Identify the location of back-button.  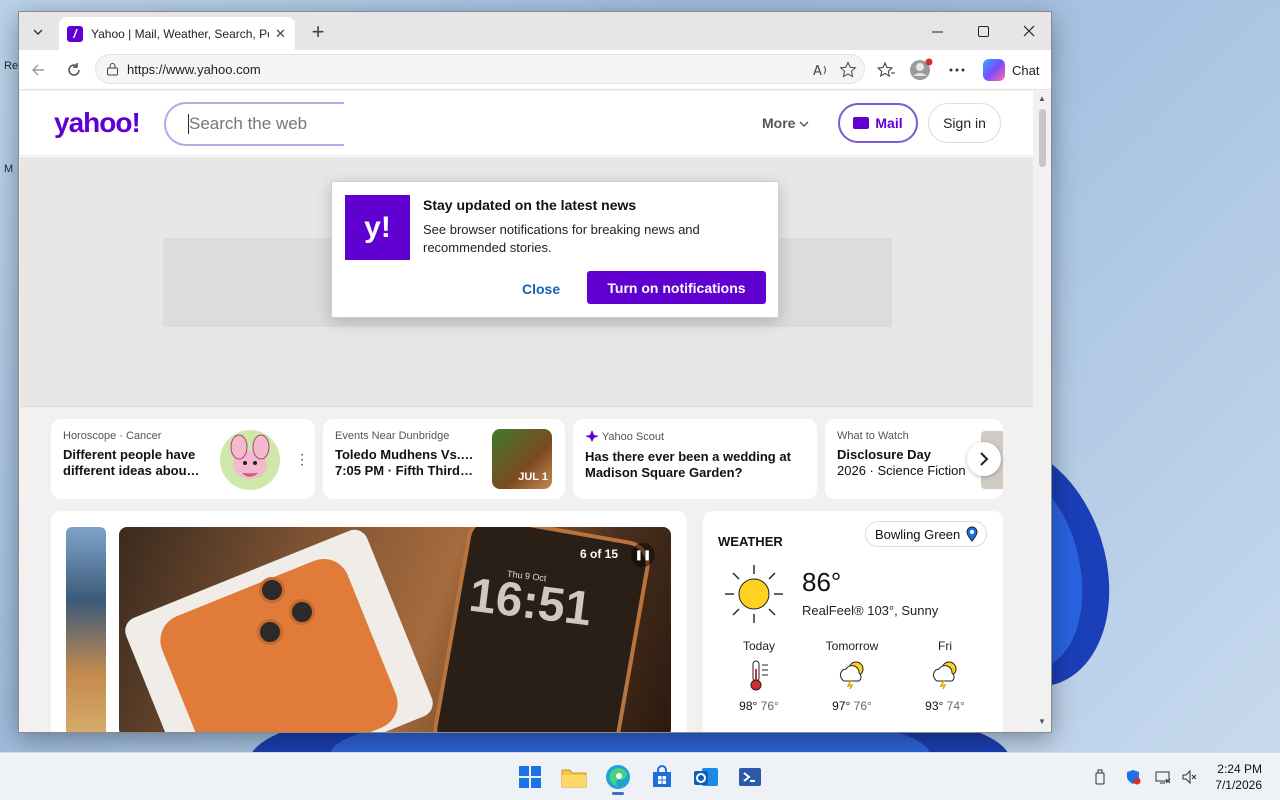
(38, 70).